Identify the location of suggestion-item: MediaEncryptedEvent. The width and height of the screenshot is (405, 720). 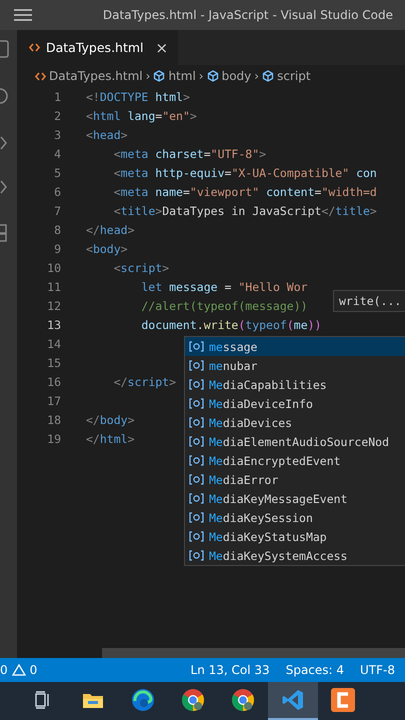
(295, 460).